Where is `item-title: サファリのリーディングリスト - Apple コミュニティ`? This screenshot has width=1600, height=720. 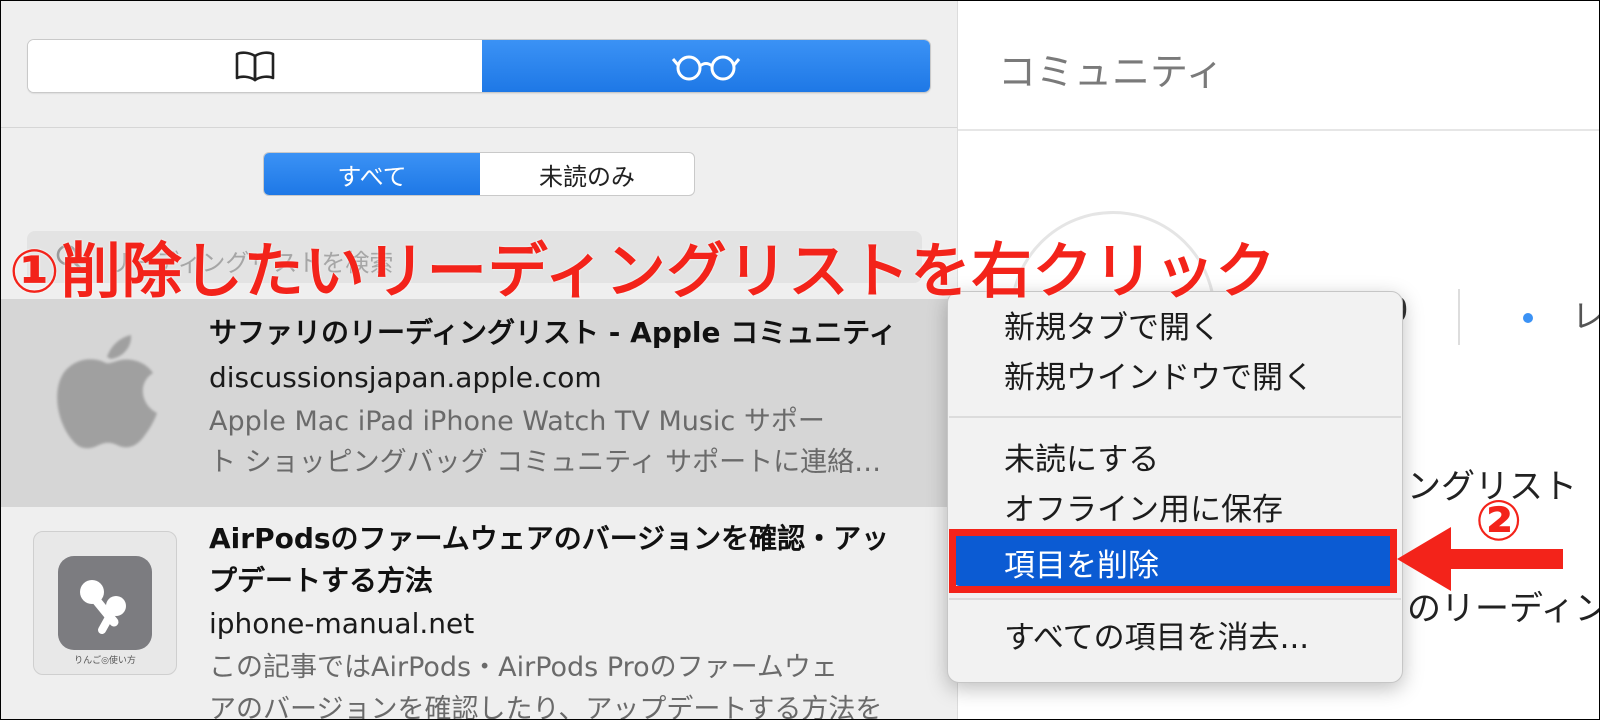
item-title: サファリのリーディングリスト - Apple コミュニティ is located at coordinates (553, 332).